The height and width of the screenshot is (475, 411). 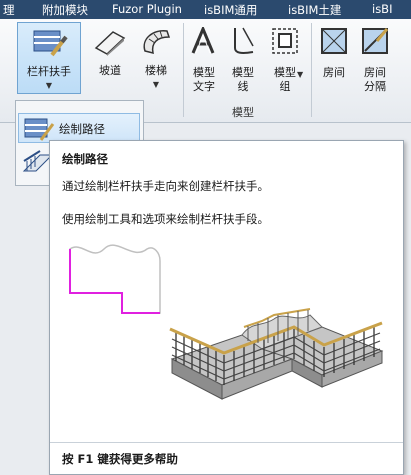 I want to click on room-separator-label-1: 房间, so click(x=375, y=72).